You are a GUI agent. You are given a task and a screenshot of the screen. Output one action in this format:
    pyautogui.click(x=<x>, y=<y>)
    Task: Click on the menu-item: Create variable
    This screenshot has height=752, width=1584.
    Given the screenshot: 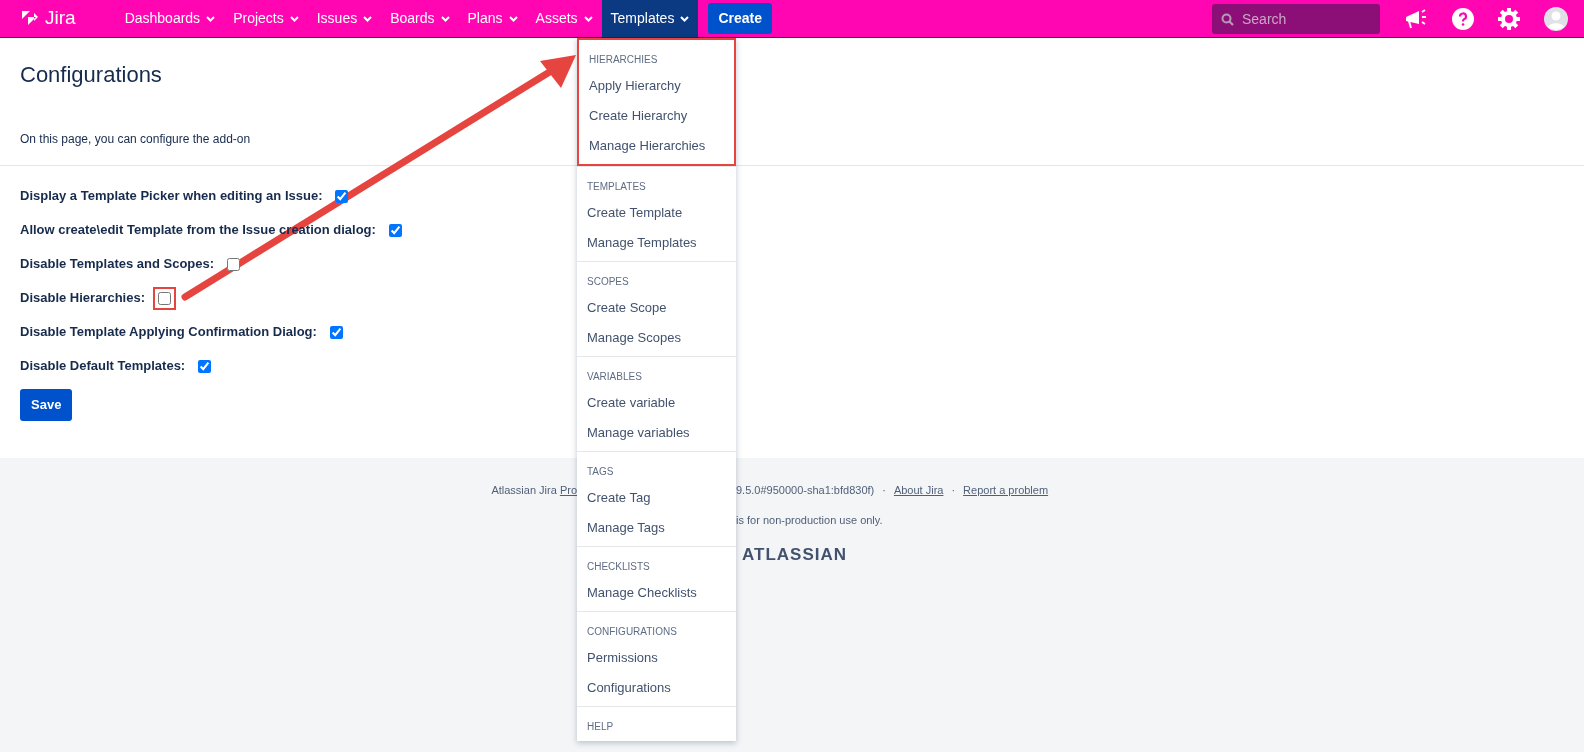 What is the action you would take?
    pyautogui.click(x=656, y=403)
    